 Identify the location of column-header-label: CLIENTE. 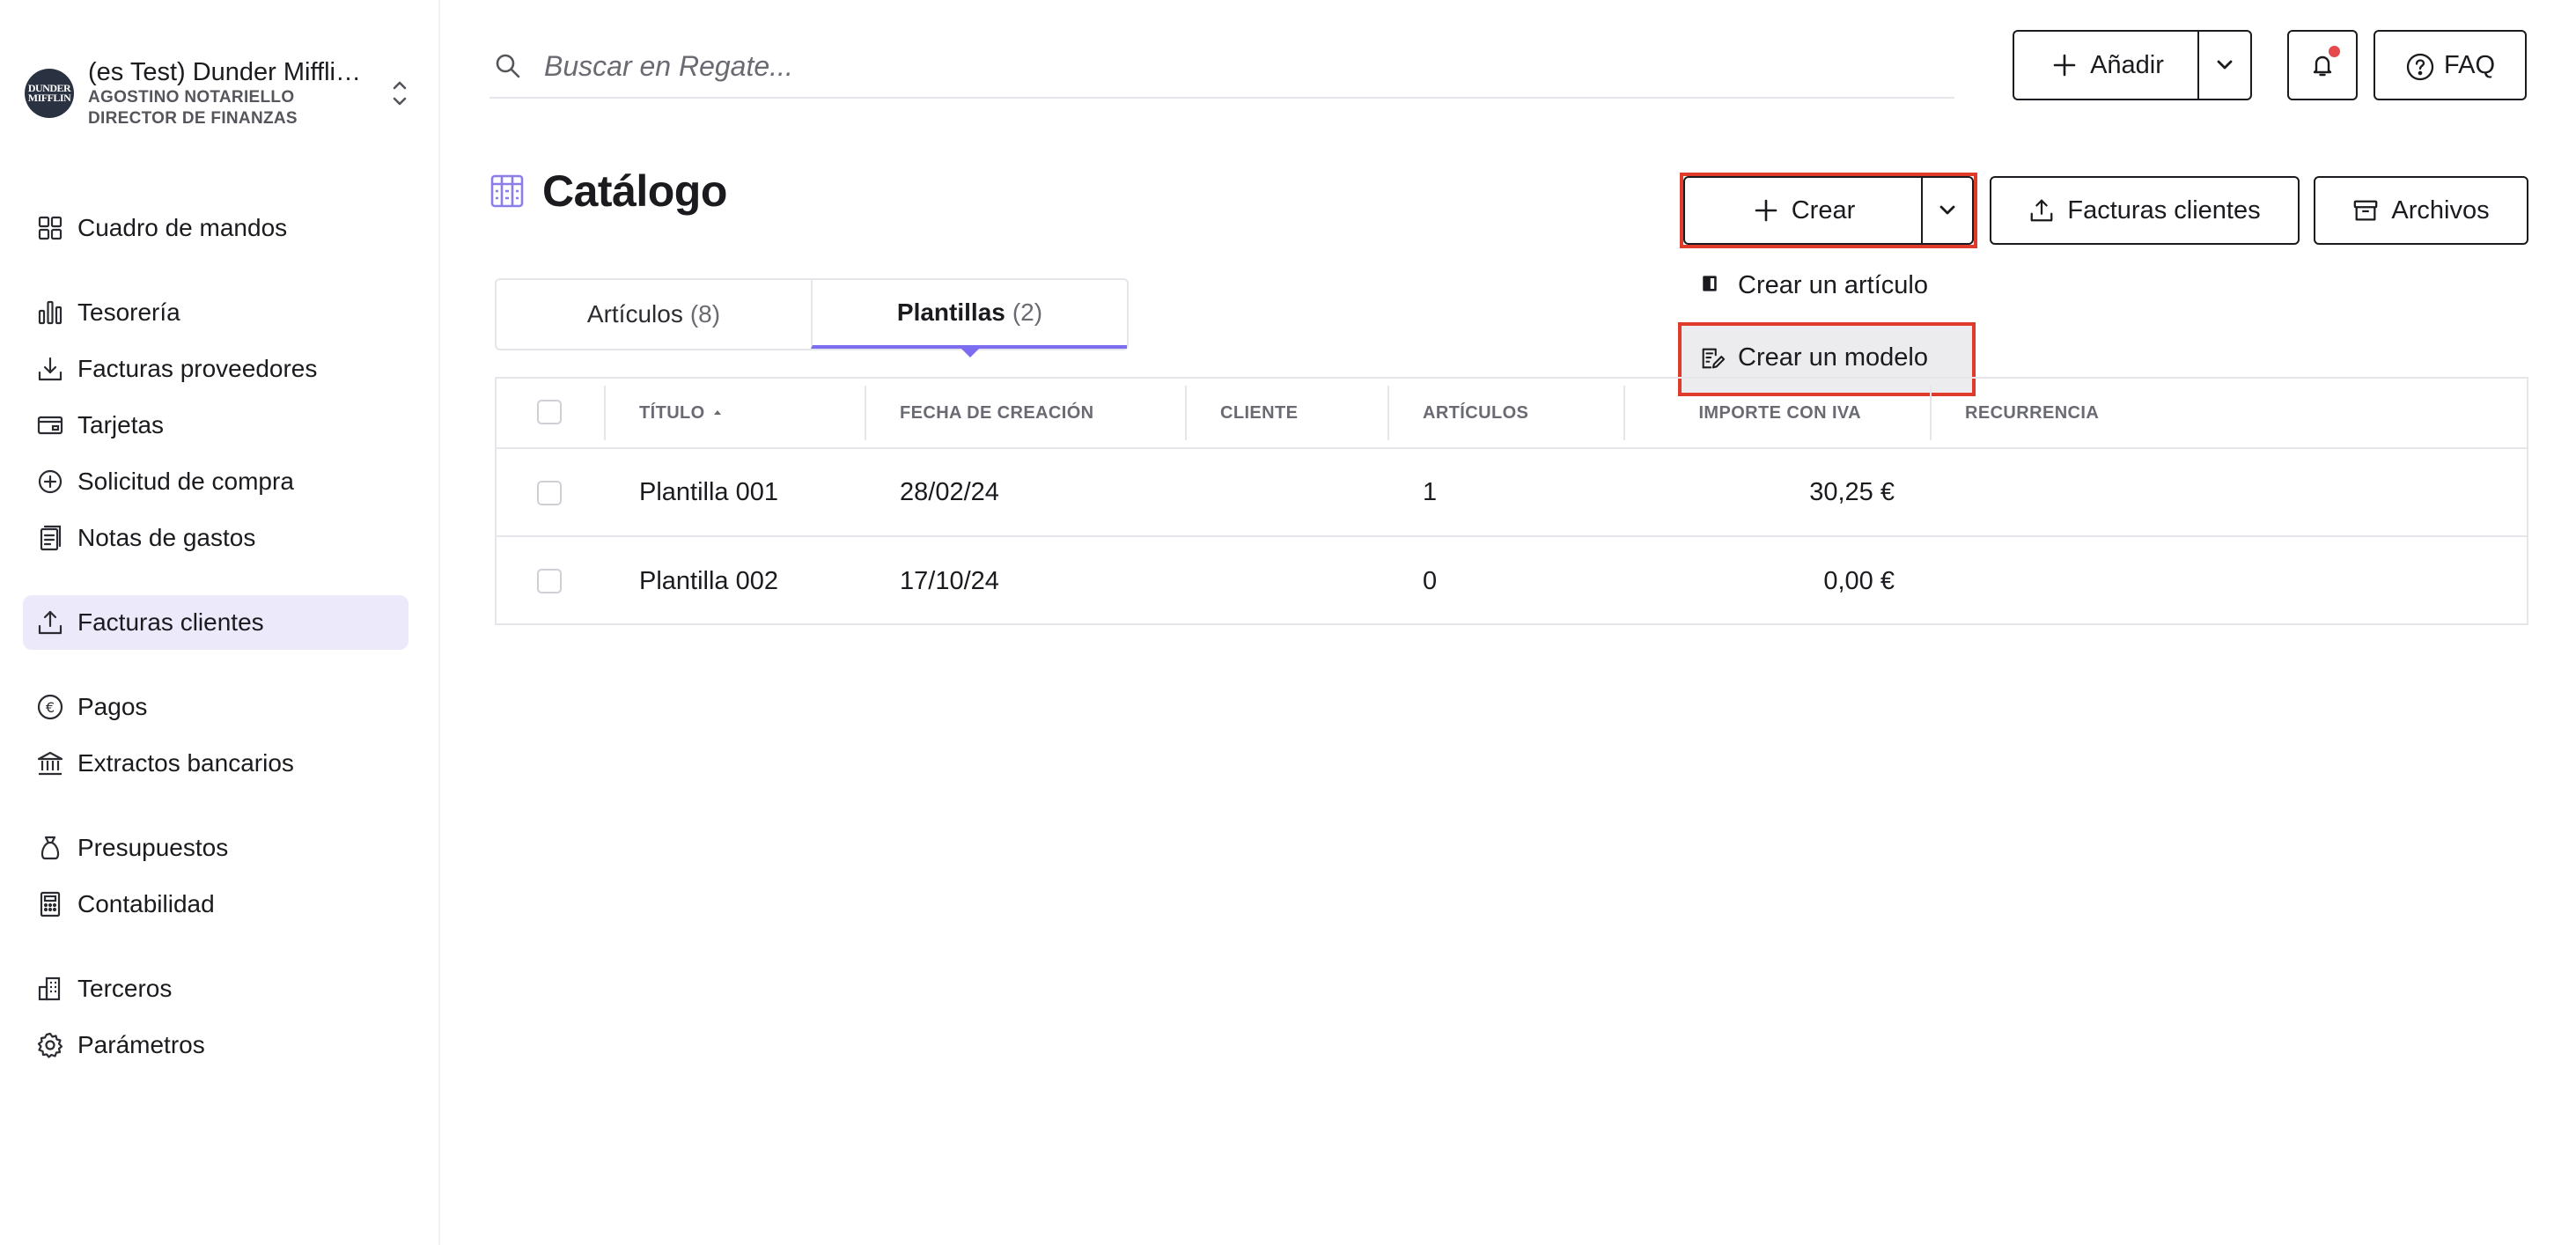
(1260, 412).